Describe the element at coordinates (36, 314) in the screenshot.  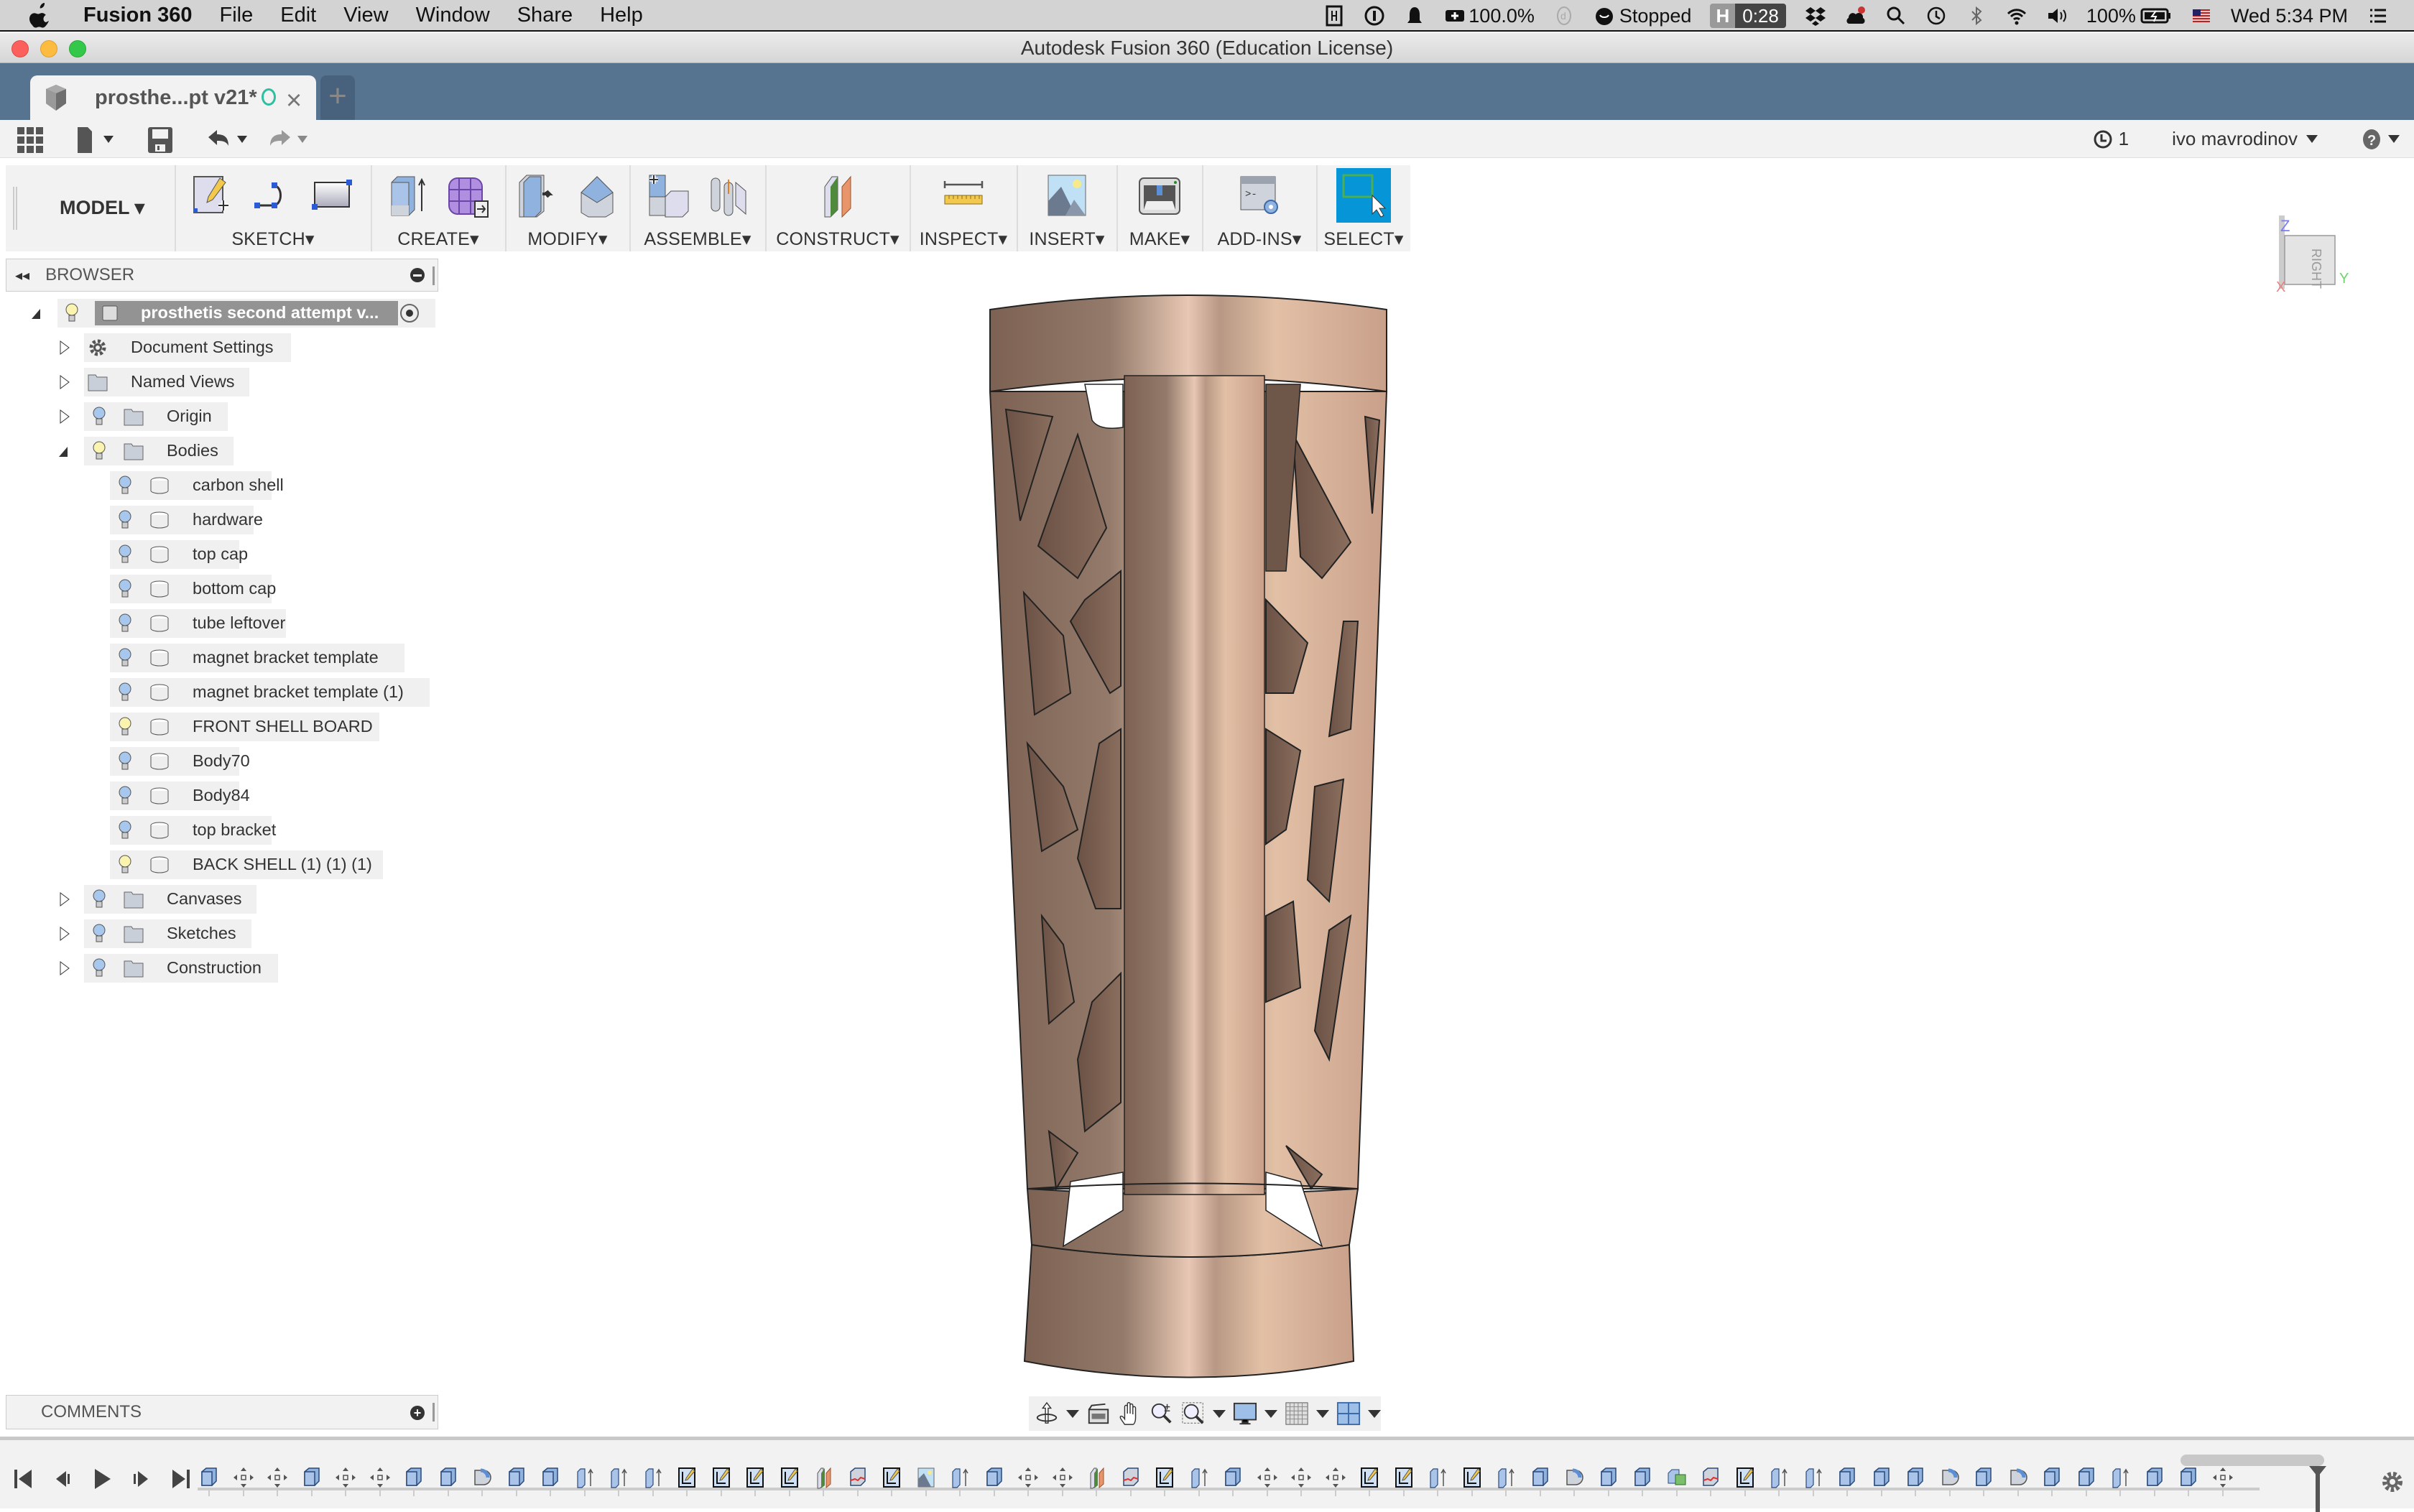
I see `expanded-arrow-icon` at that location.